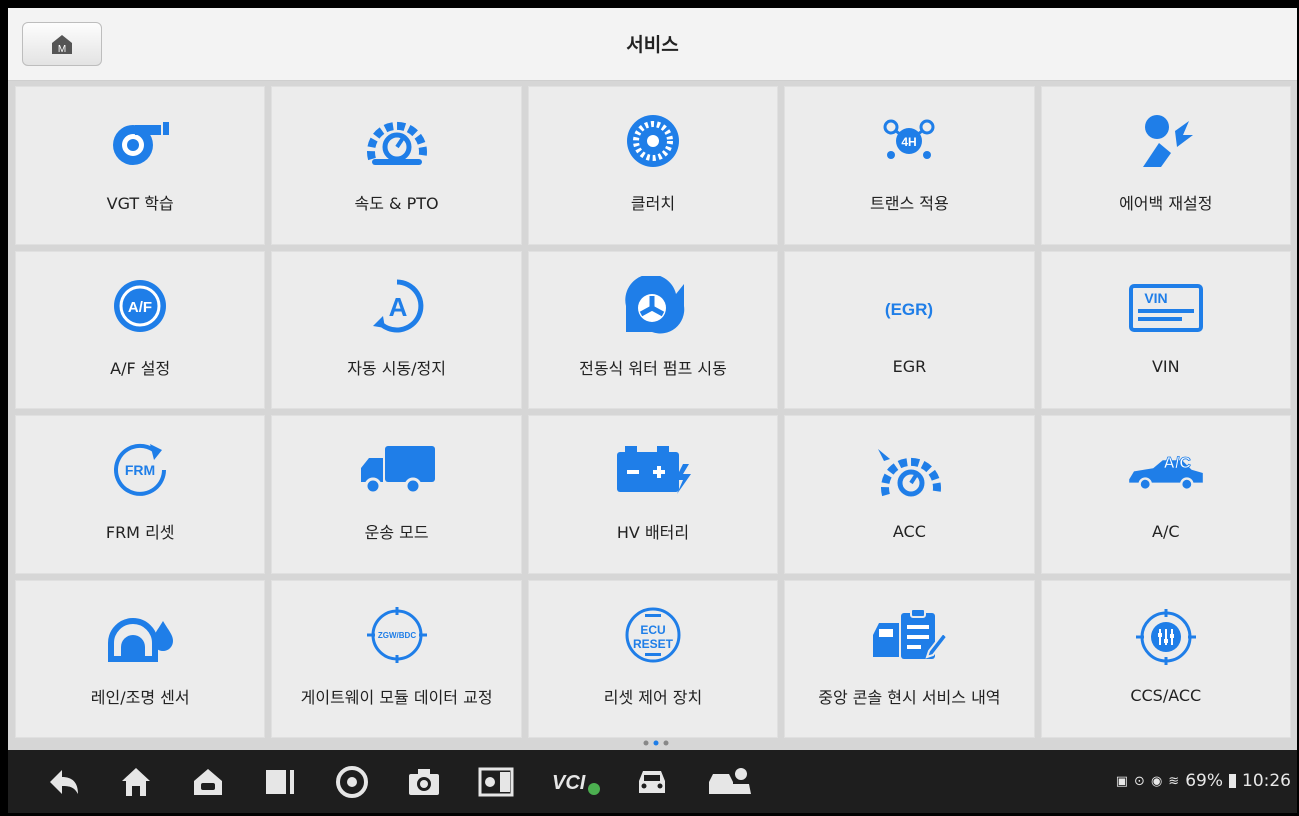 The width and height of the screenshot is (1299, 816). I want to click on svg-text: A/F, so click(140, 307).